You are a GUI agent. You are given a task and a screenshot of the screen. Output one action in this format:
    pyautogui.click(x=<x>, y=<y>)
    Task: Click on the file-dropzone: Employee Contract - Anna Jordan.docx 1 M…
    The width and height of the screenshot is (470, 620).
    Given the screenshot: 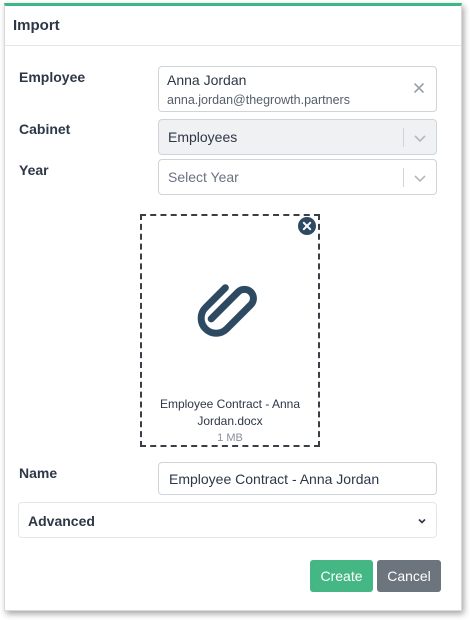 What is the action you would take?
    pyautogui.click(x=230, y=330)
    